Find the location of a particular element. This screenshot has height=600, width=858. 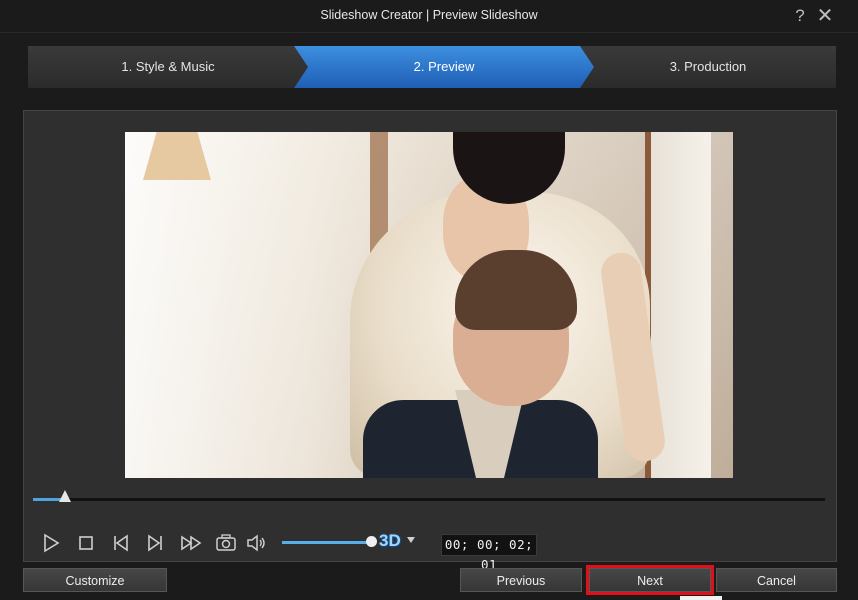

window-title: Slideshow Creator | Preview Slideshow is located at coordinates (429, 15).